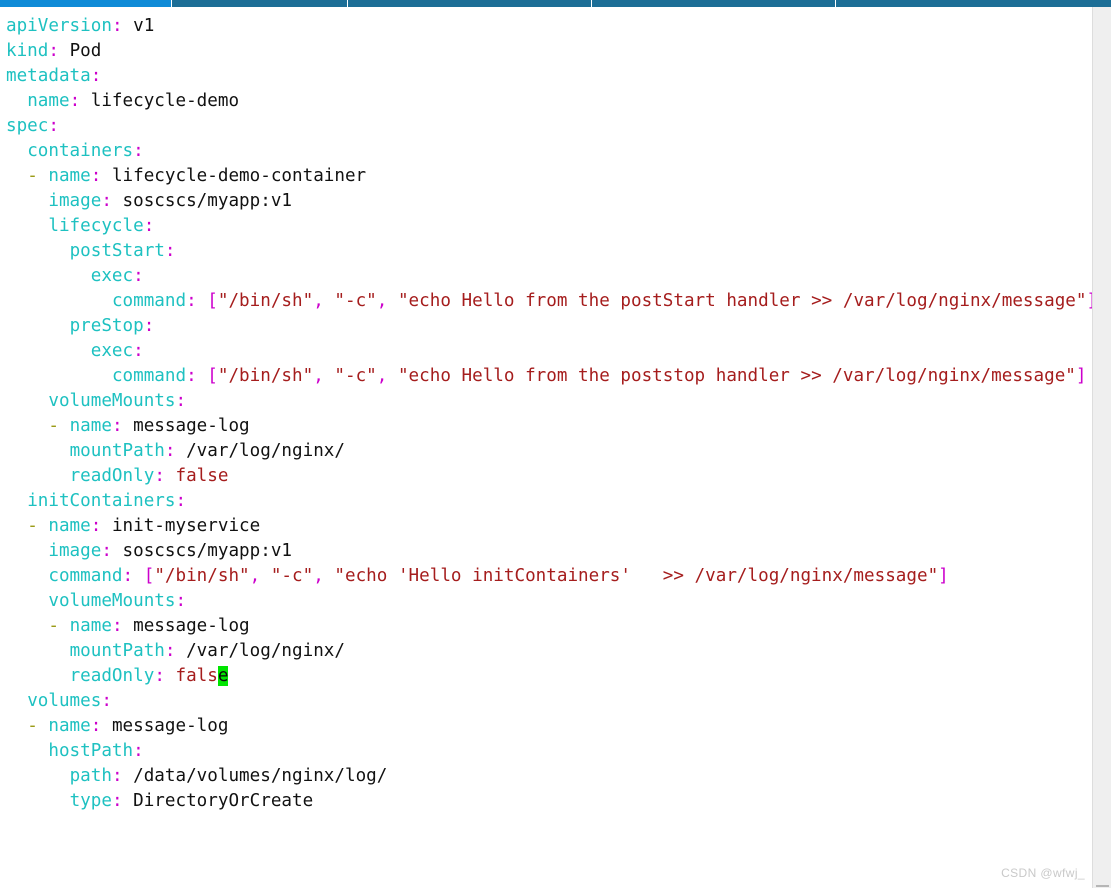 This screenshot has height=888, width=1111. I want to click on code-line: kind: Pod, so click(549, 51).